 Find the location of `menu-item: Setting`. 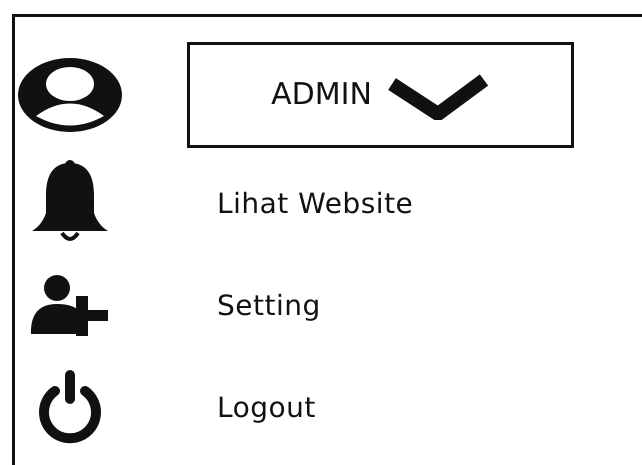

menu-item: Setting is located at coordinates (269, 305).